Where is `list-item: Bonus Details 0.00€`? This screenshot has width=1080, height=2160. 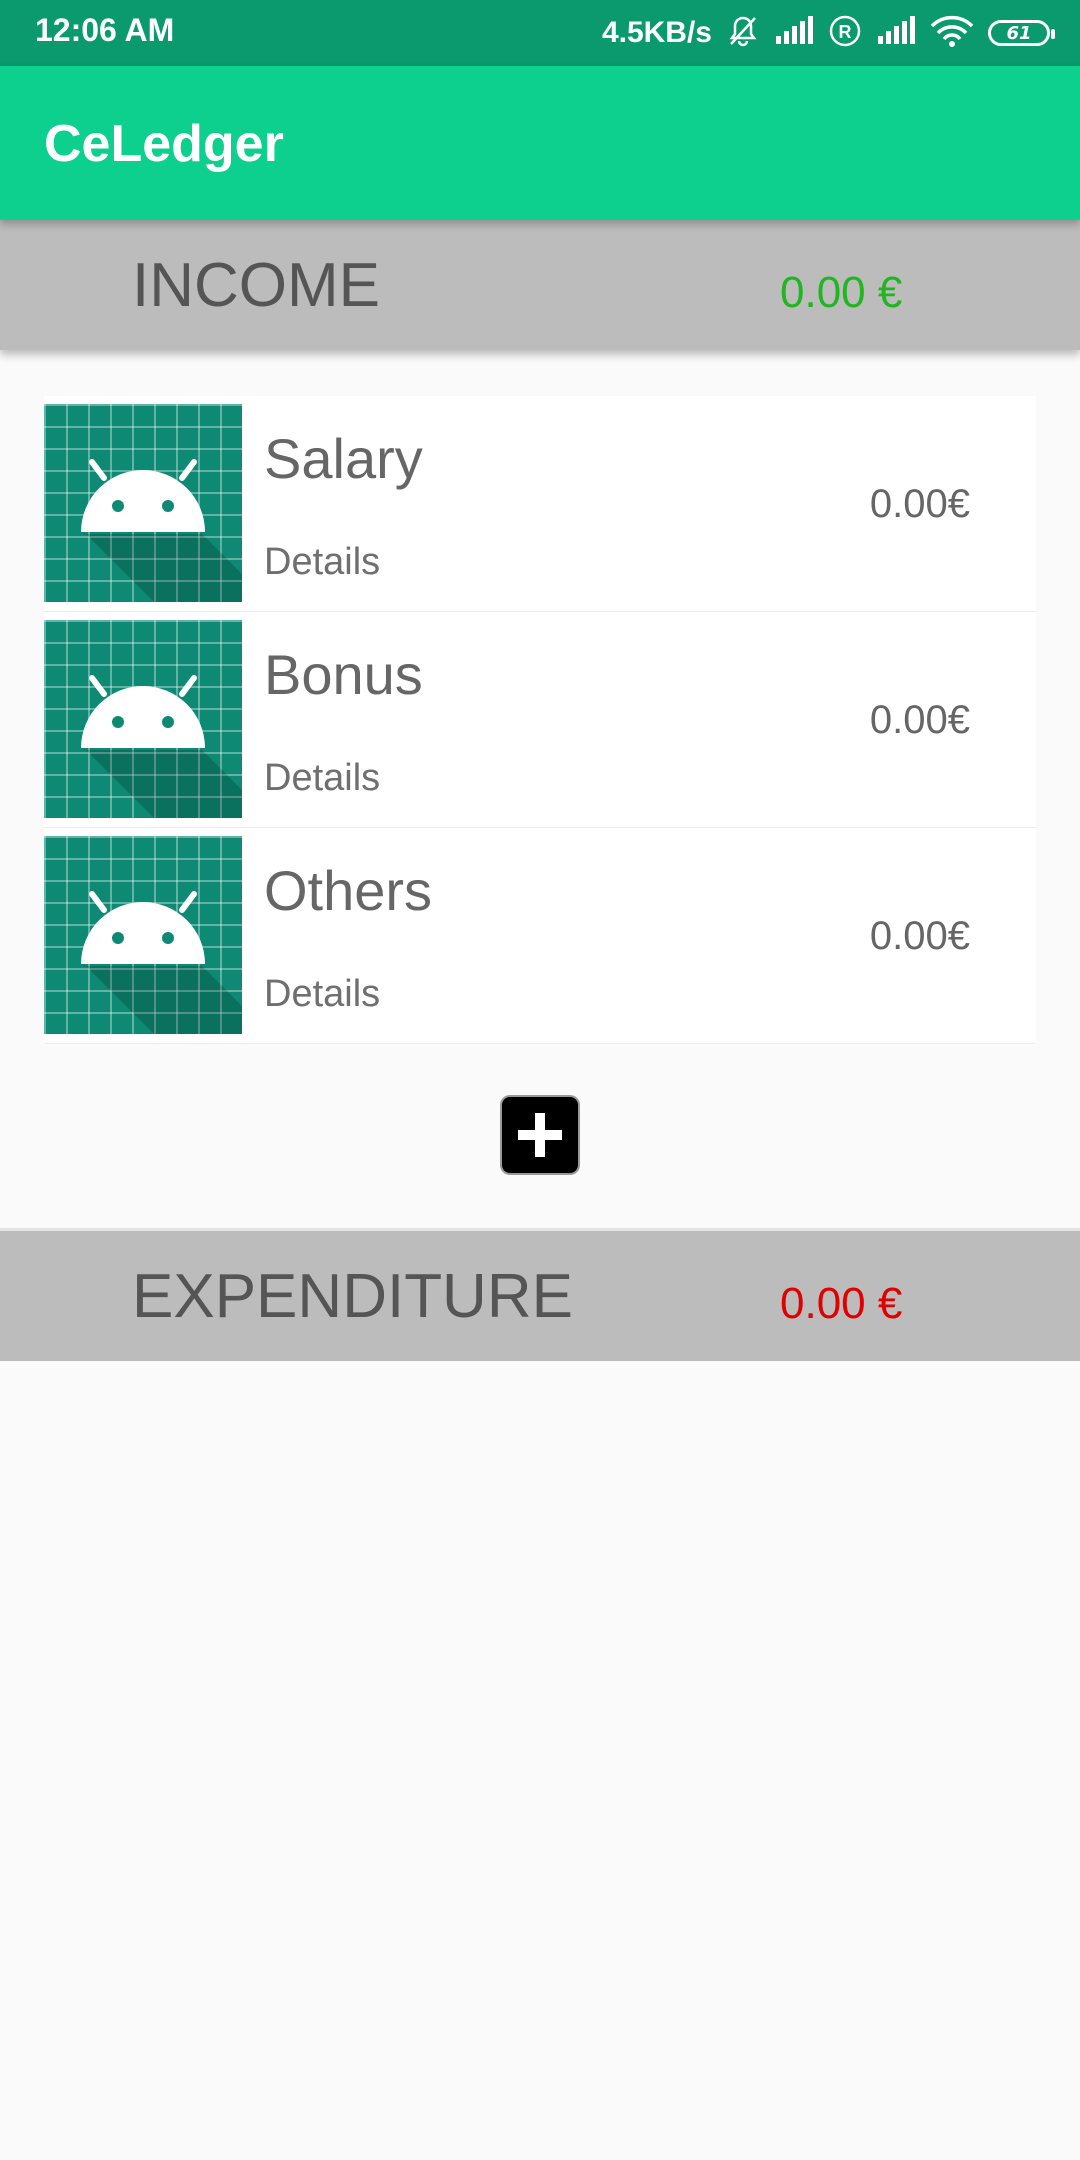 list-item: Bonus Details 0.00€ is located at coordinates (540, 720).